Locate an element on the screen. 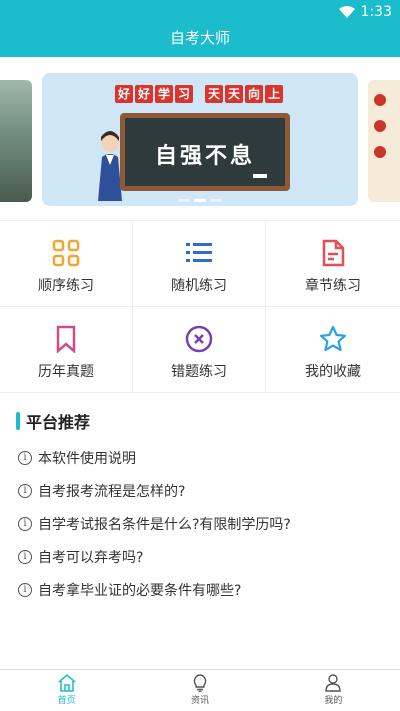  faq-item: i 自考拿毕业证的必要条件有哪些? is located at coordinates (129, 590).